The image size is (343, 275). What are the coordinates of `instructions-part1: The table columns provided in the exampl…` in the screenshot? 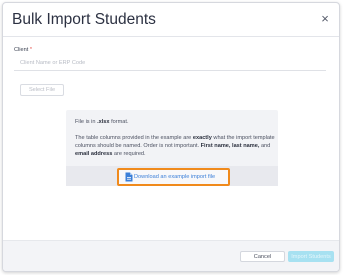 It's located at (134, 138).